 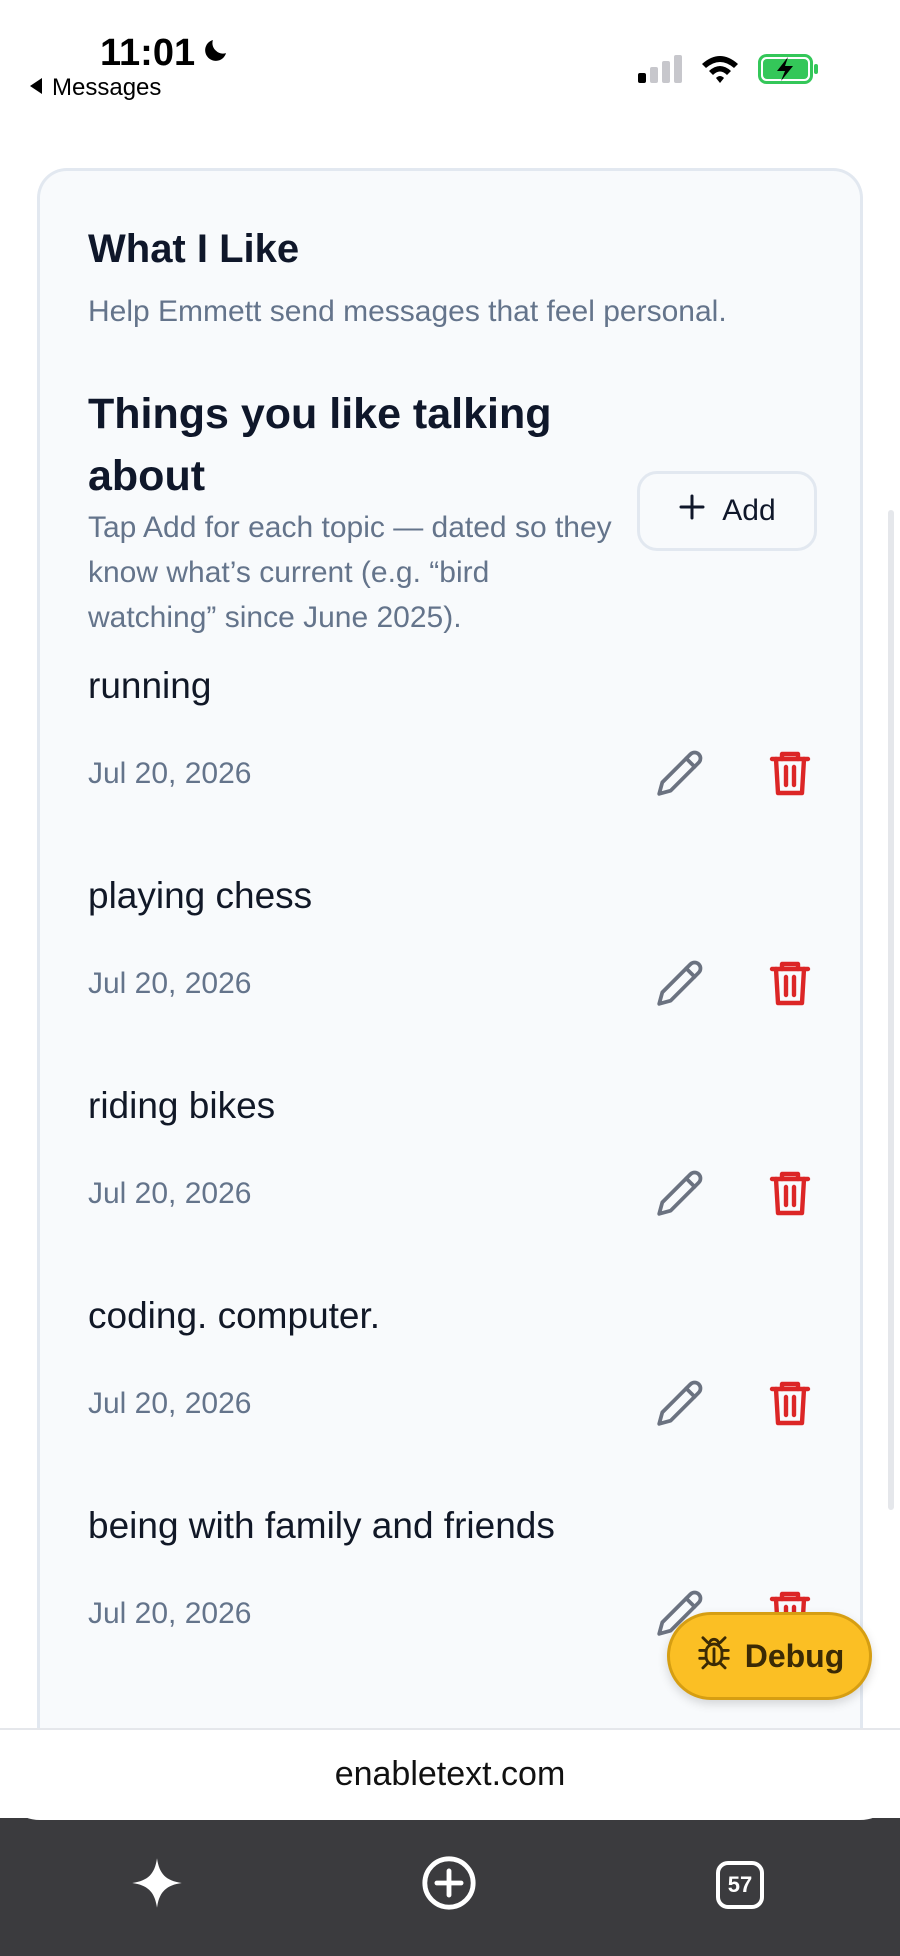 I want to click on url-bar: enabletext.com, so click(x=450, y=1773).